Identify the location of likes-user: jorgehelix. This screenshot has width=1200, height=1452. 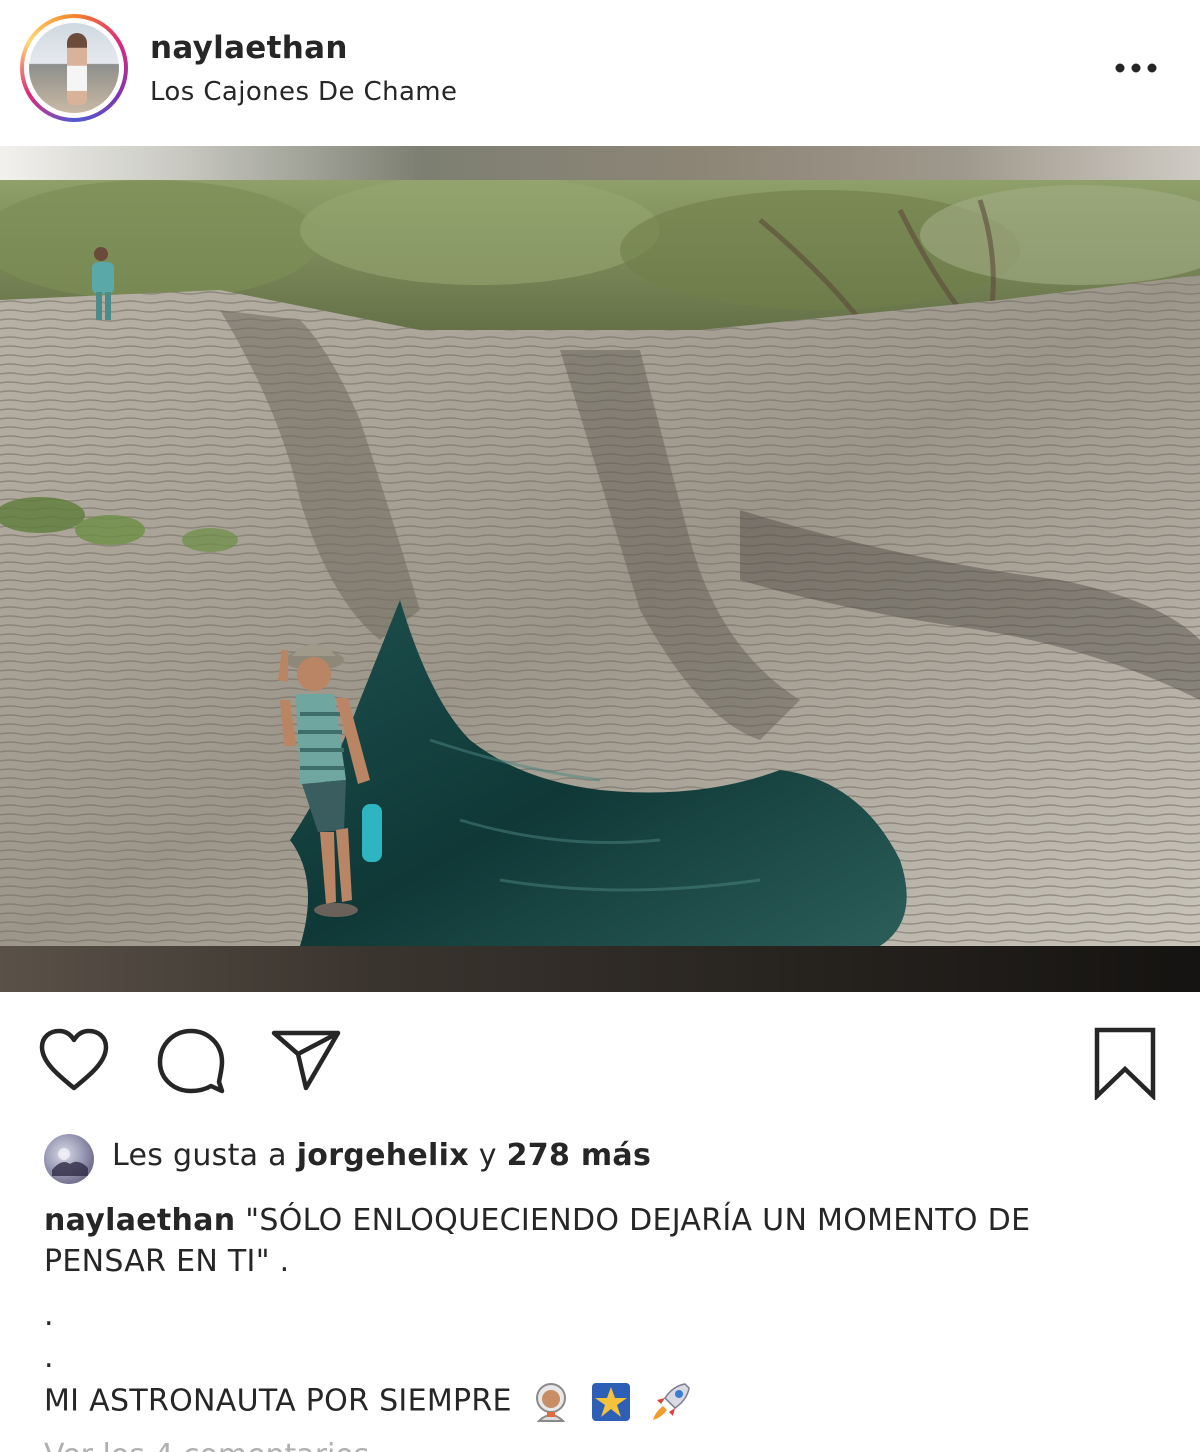
(383, 1155).